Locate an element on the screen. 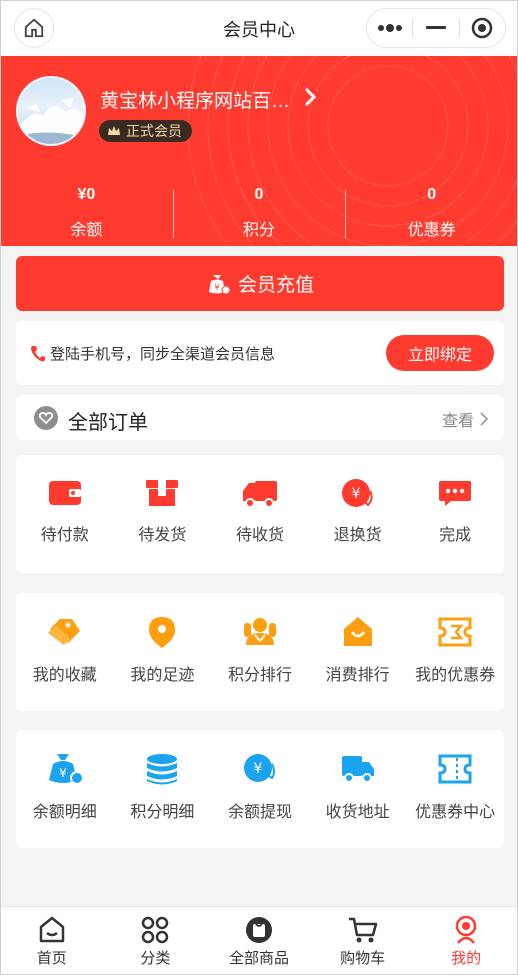 This screenshot has width=518, height=975. withdraw-icon: ¥ is located at coordinates (259, 768).